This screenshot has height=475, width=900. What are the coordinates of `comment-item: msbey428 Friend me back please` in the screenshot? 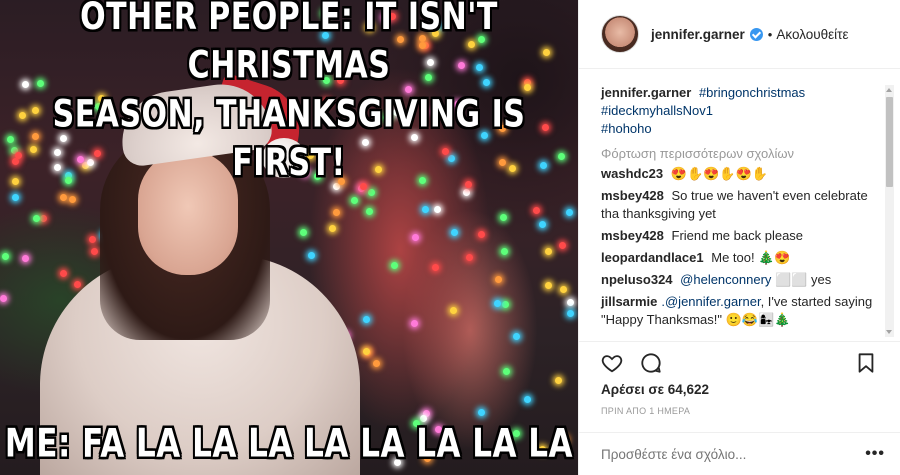 It's located at (738, 236).